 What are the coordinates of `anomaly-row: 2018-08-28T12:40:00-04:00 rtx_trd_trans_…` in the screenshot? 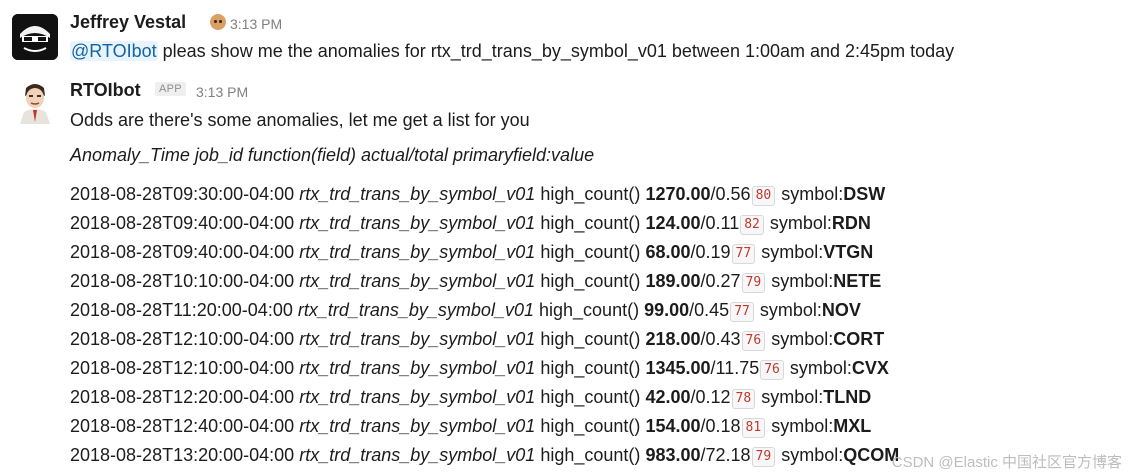 It's located at (484, 426).